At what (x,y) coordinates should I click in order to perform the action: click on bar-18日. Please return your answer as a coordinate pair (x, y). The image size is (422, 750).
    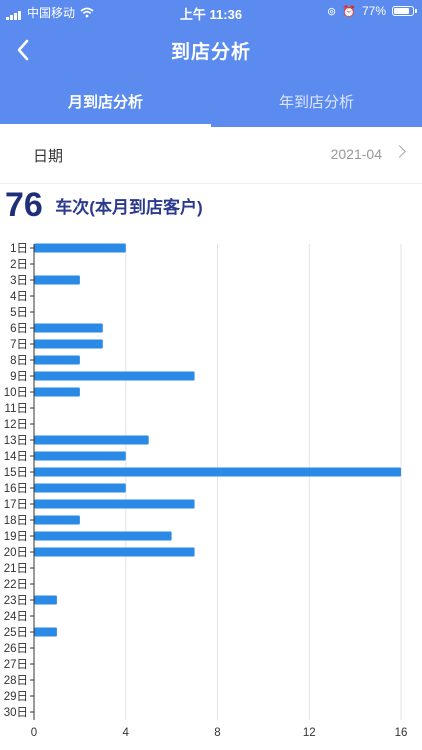
    Looking at the image, I should click on (57, 520).